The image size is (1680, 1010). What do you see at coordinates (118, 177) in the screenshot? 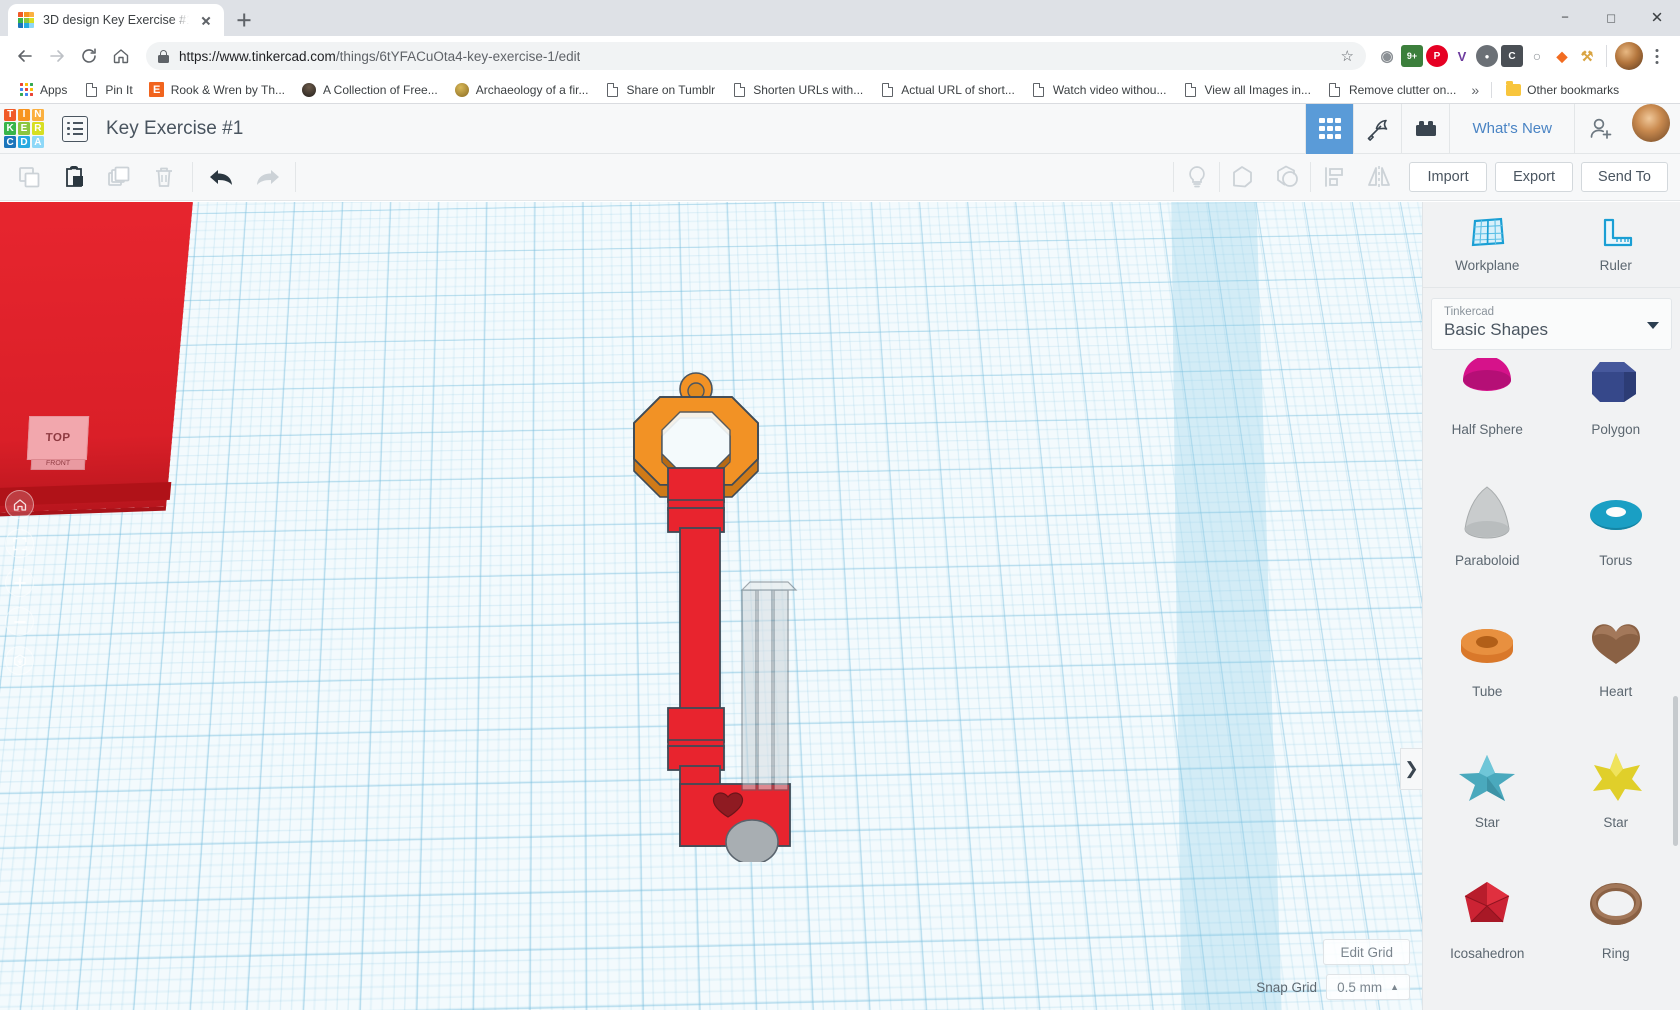
I see `duplicate-button` at bounding box center [118, 177].